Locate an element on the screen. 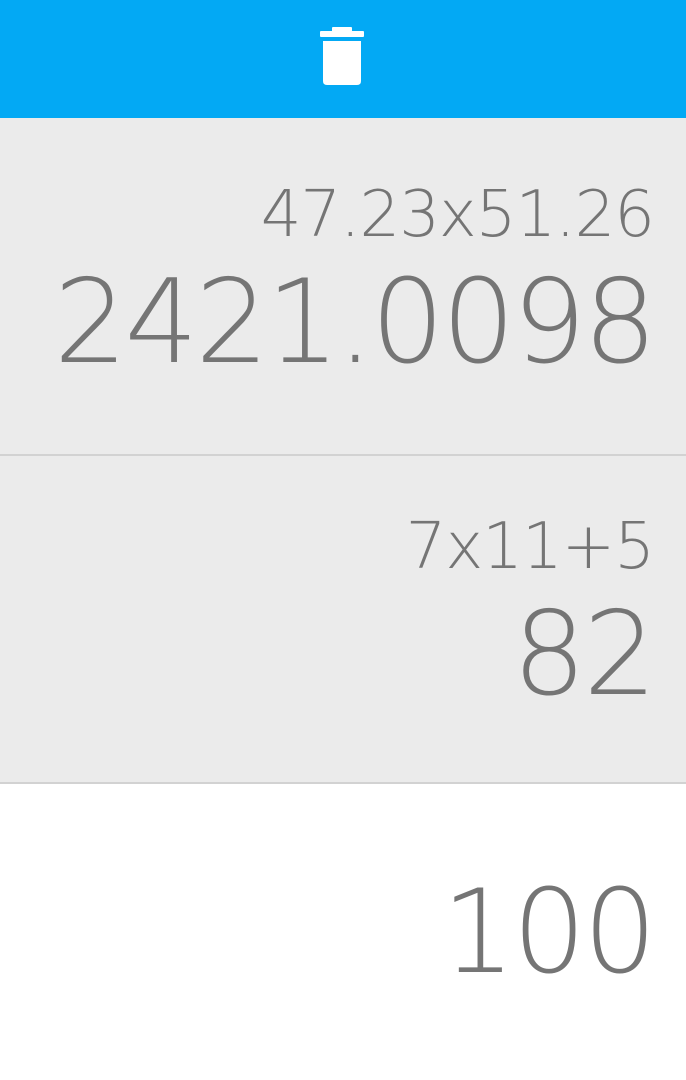  trash-icon is located at coordinates (342, 59).